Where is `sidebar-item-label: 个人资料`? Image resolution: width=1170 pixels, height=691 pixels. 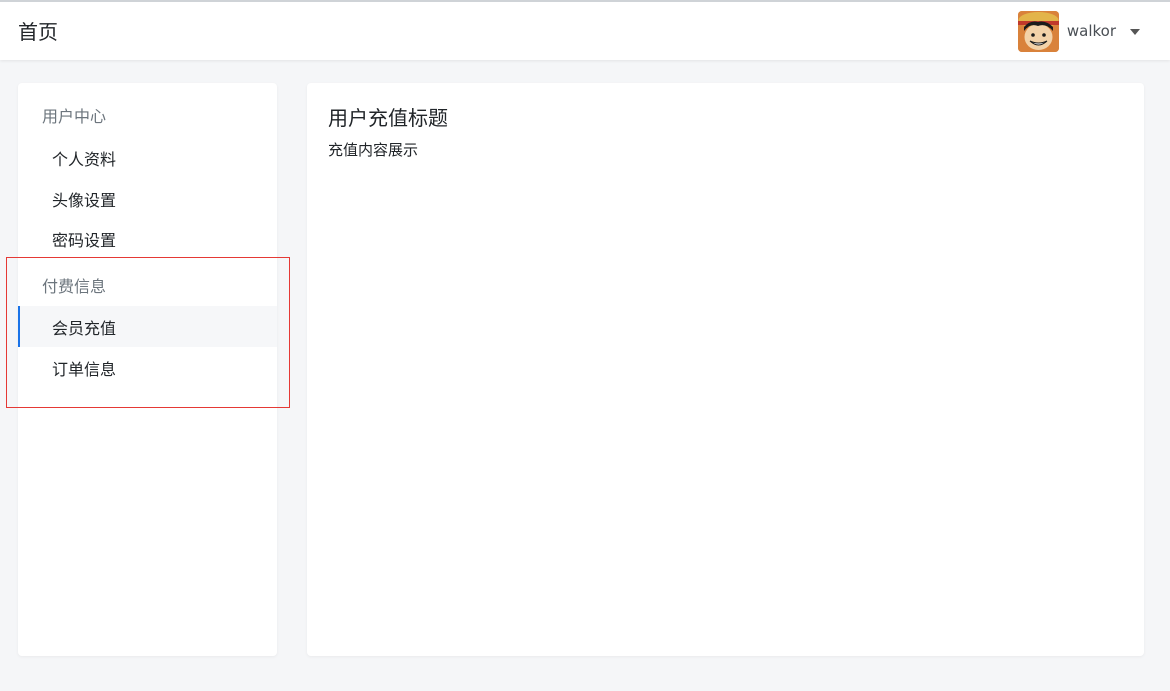 sidebar-item-label: 个人资料 is located at coordinates (84, 159).